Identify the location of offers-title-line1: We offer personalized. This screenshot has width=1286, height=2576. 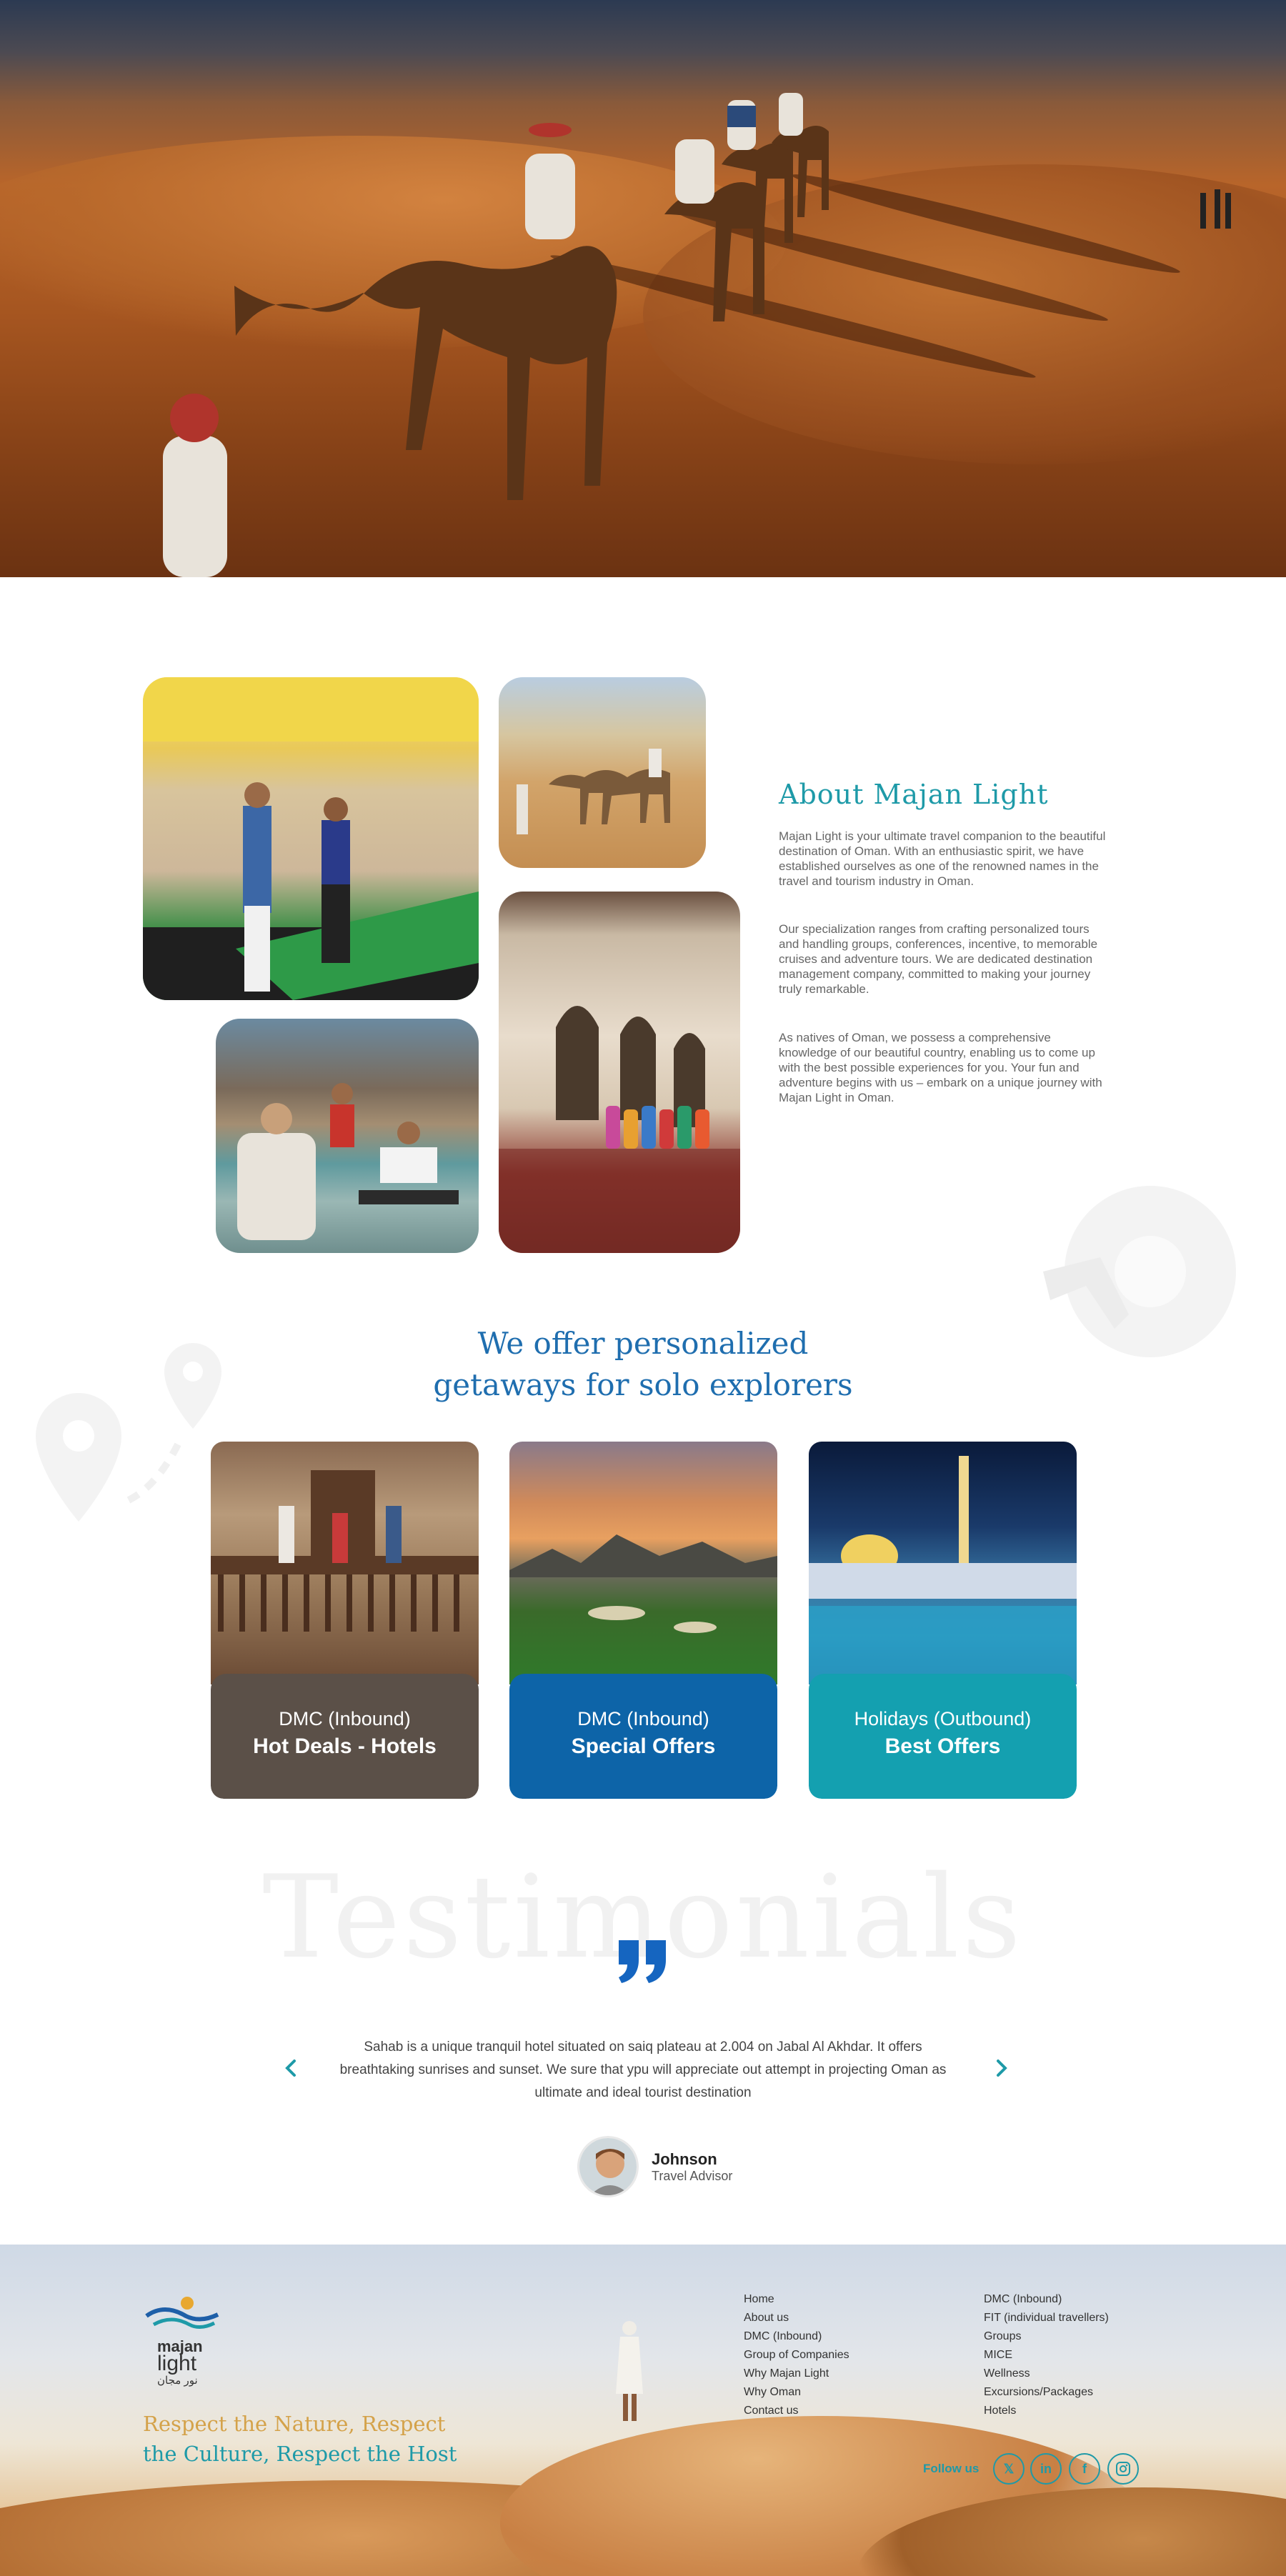
(643, 1343).